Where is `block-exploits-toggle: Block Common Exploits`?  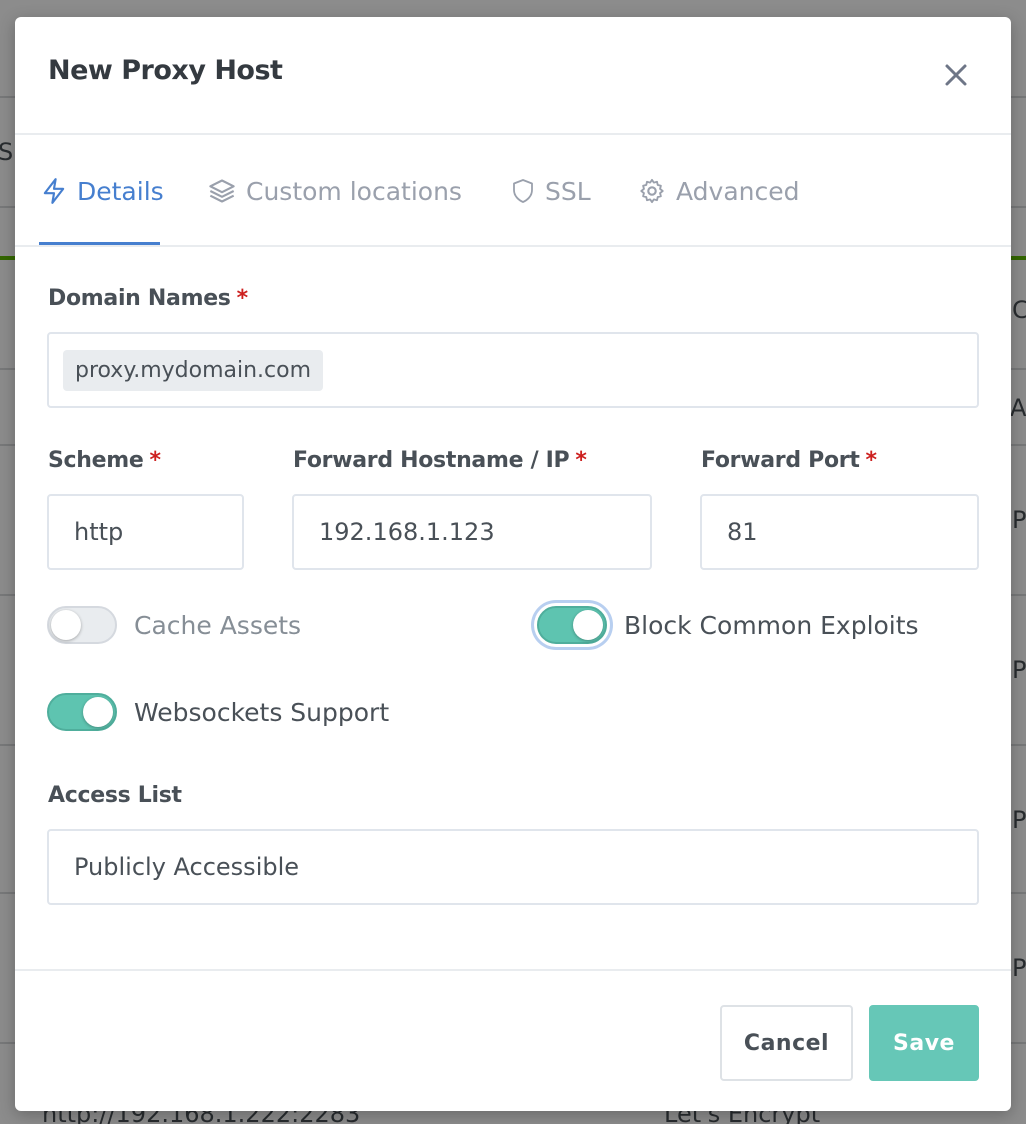
block-exploits-toggle: Block Common Exploits is located at coordinates (728, 625).